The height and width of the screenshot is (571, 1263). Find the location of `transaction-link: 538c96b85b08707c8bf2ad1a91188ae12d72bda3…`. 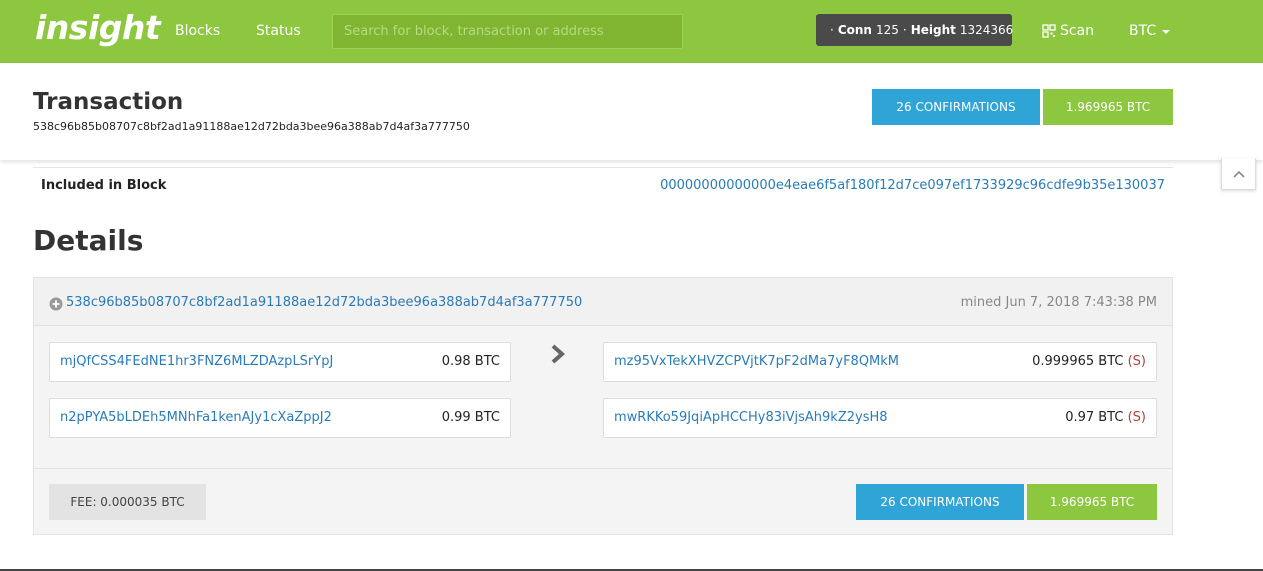

transaction-link: 538c96b85b08707c8bf2ad1a91188ae12d72bda3… is located at coordinates (324, 302).